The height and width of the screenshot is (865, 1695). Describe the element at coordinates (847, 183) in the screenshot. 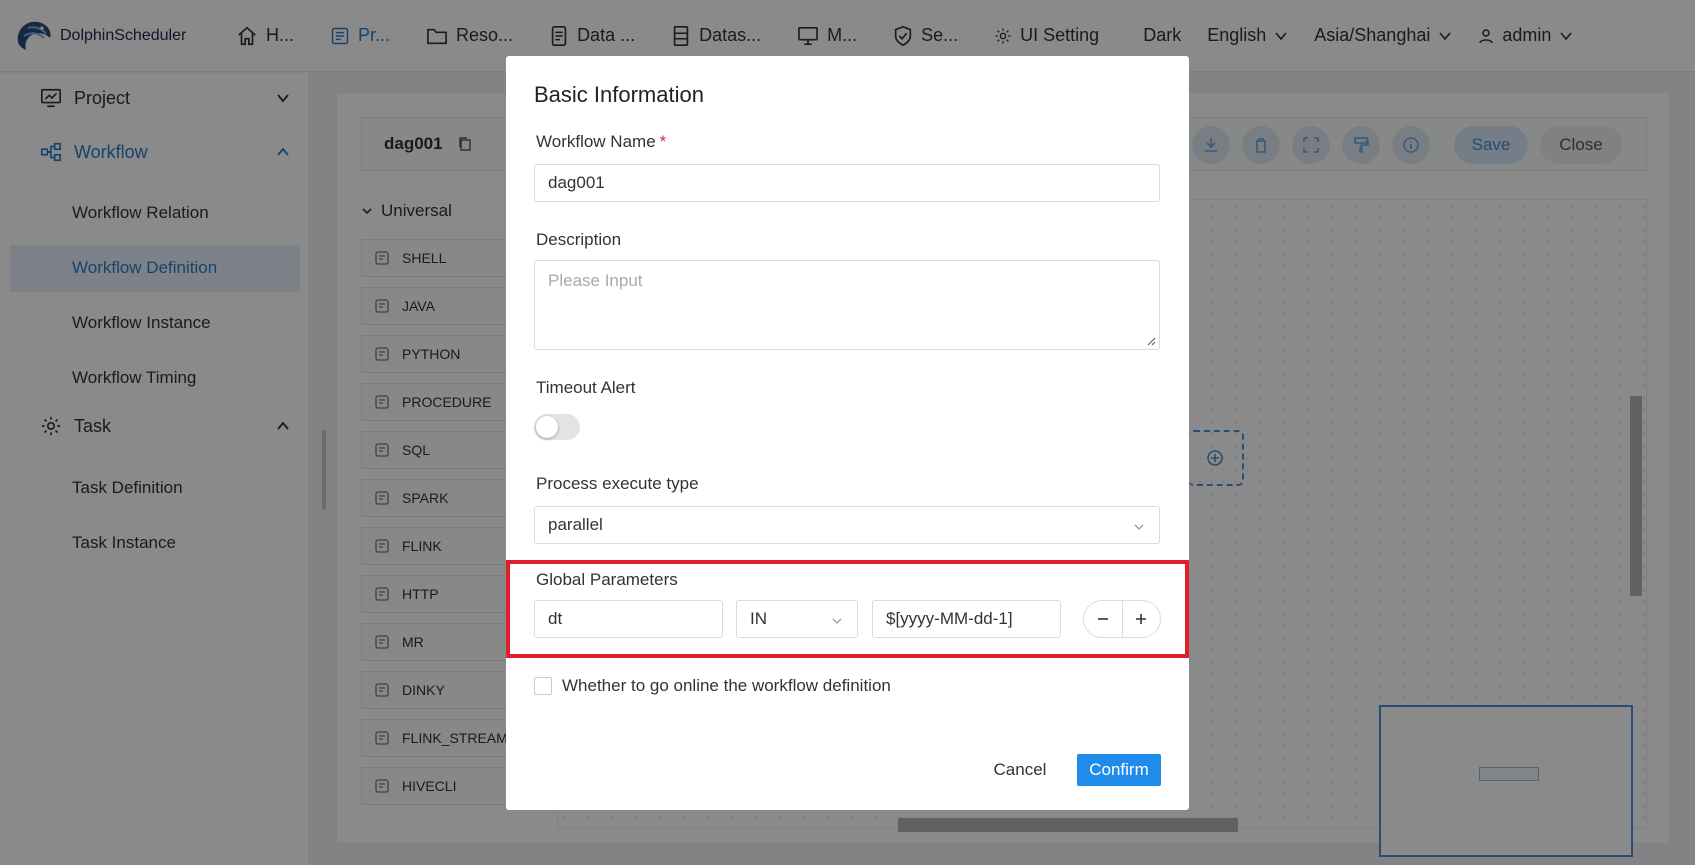

I see `workflow-name-input: dag001` at that location.